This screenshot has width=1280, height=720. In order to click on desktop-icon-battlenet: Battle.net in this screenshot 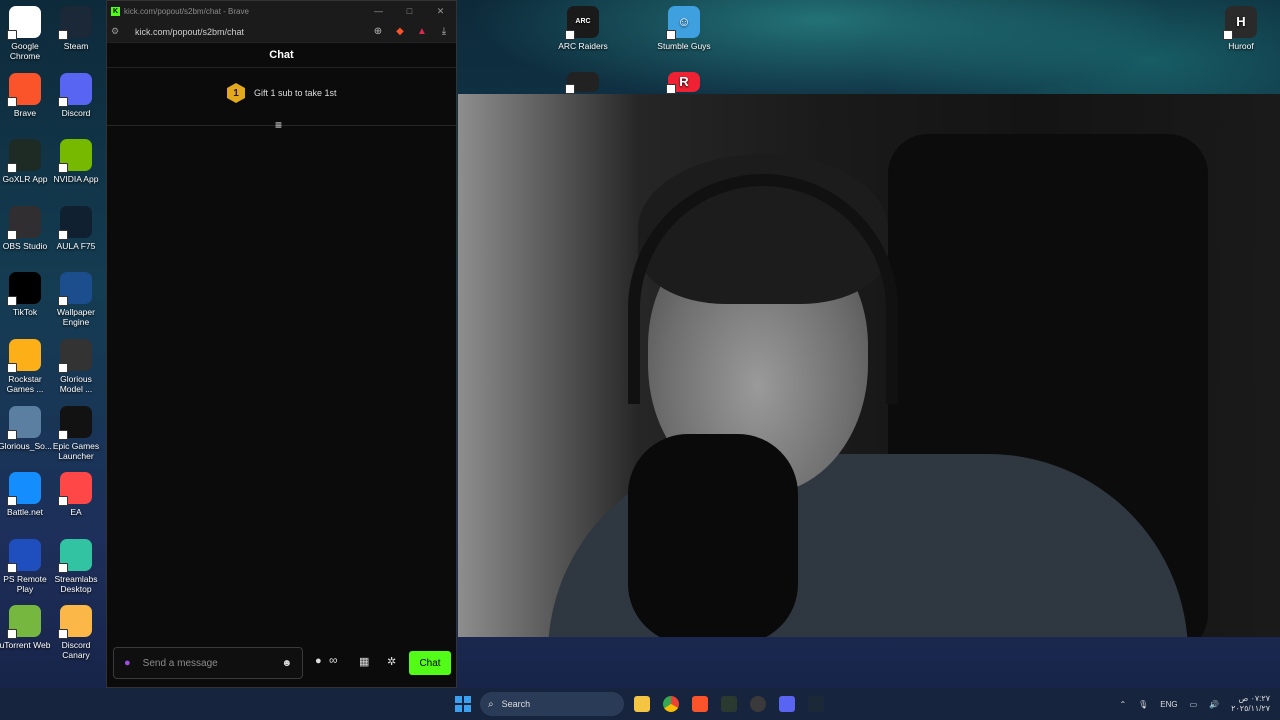, I will do `click(25, 494)`.